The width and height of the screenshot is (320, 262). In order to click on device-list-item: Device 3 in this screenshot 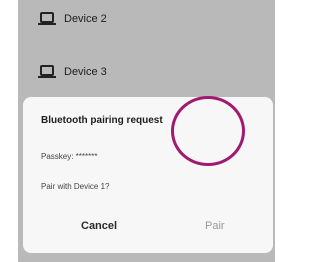, I will do `click(146, 72)`.